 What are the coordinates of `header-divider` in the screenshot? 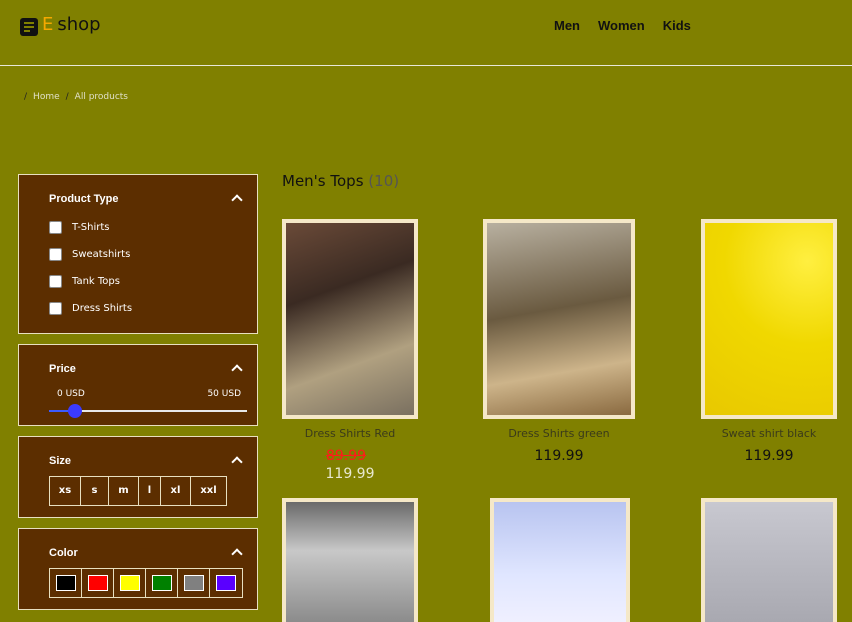 It's located at (426, 65).